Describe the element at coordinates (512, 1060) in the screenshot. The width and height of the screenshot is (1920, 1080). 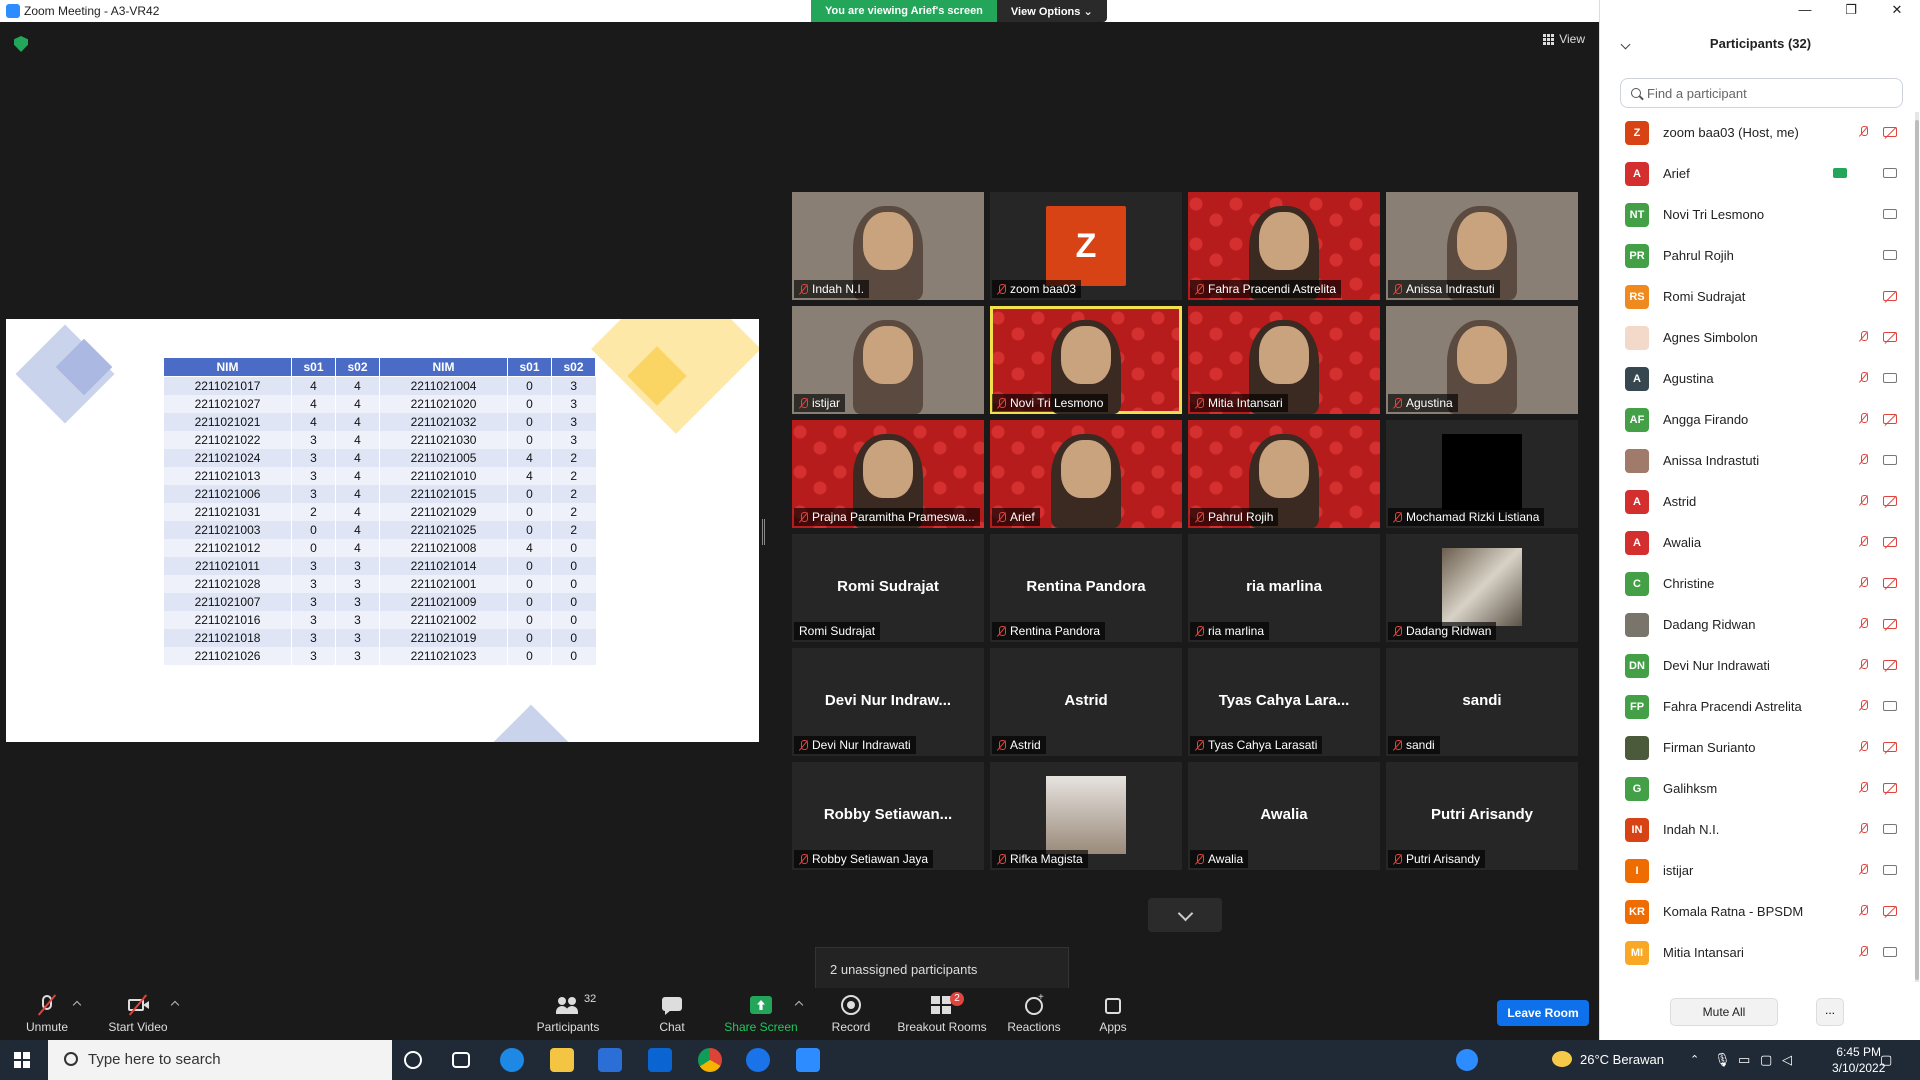
I see `edge-browser-icon` at that location.